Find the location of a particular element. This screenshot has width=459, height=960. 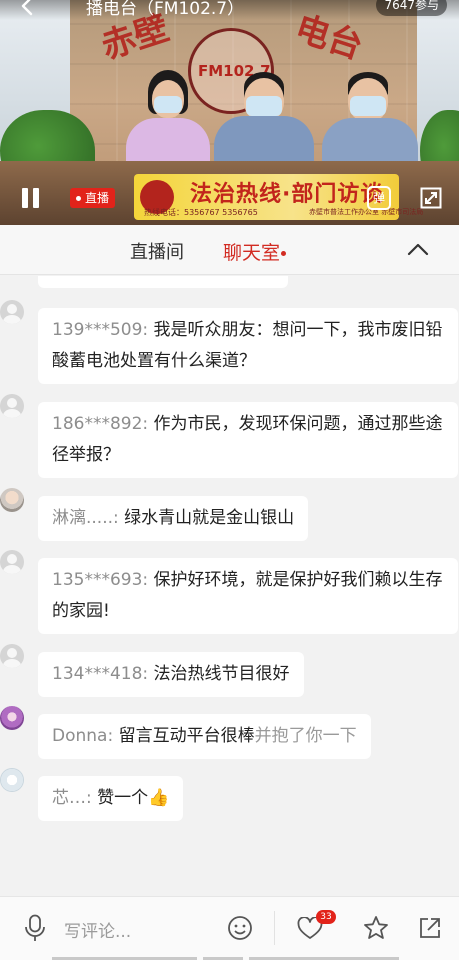

chat-bubble: 淋漓.....: 绿水青山就是金山银山 is located at coordinates (173, 518).